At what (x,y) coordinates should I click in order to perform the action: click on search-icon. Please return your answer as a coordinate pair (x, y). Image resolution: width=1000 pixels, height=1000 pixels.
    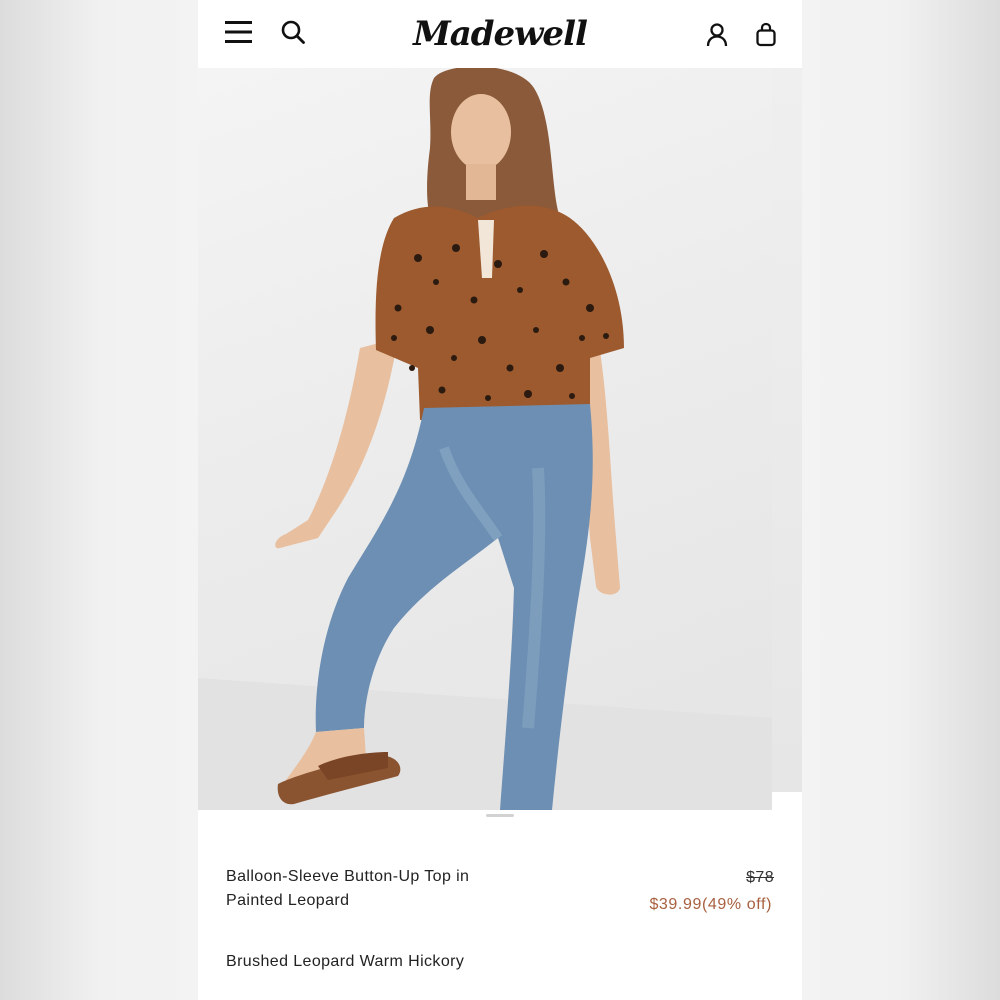
    Looking at the image, I should click on (293, 32).